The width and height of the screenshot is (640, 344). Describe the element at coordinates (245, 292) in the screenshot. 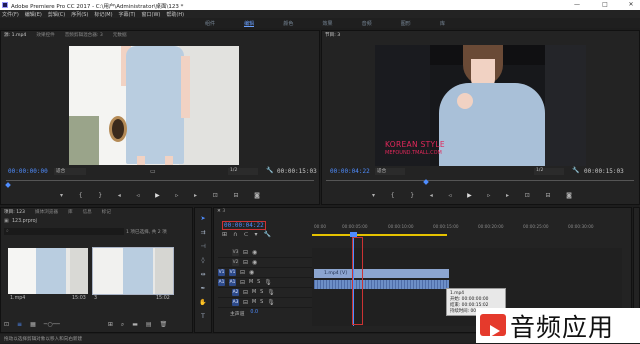

I see `track-a2-sync-icon: ⊟` at that location.